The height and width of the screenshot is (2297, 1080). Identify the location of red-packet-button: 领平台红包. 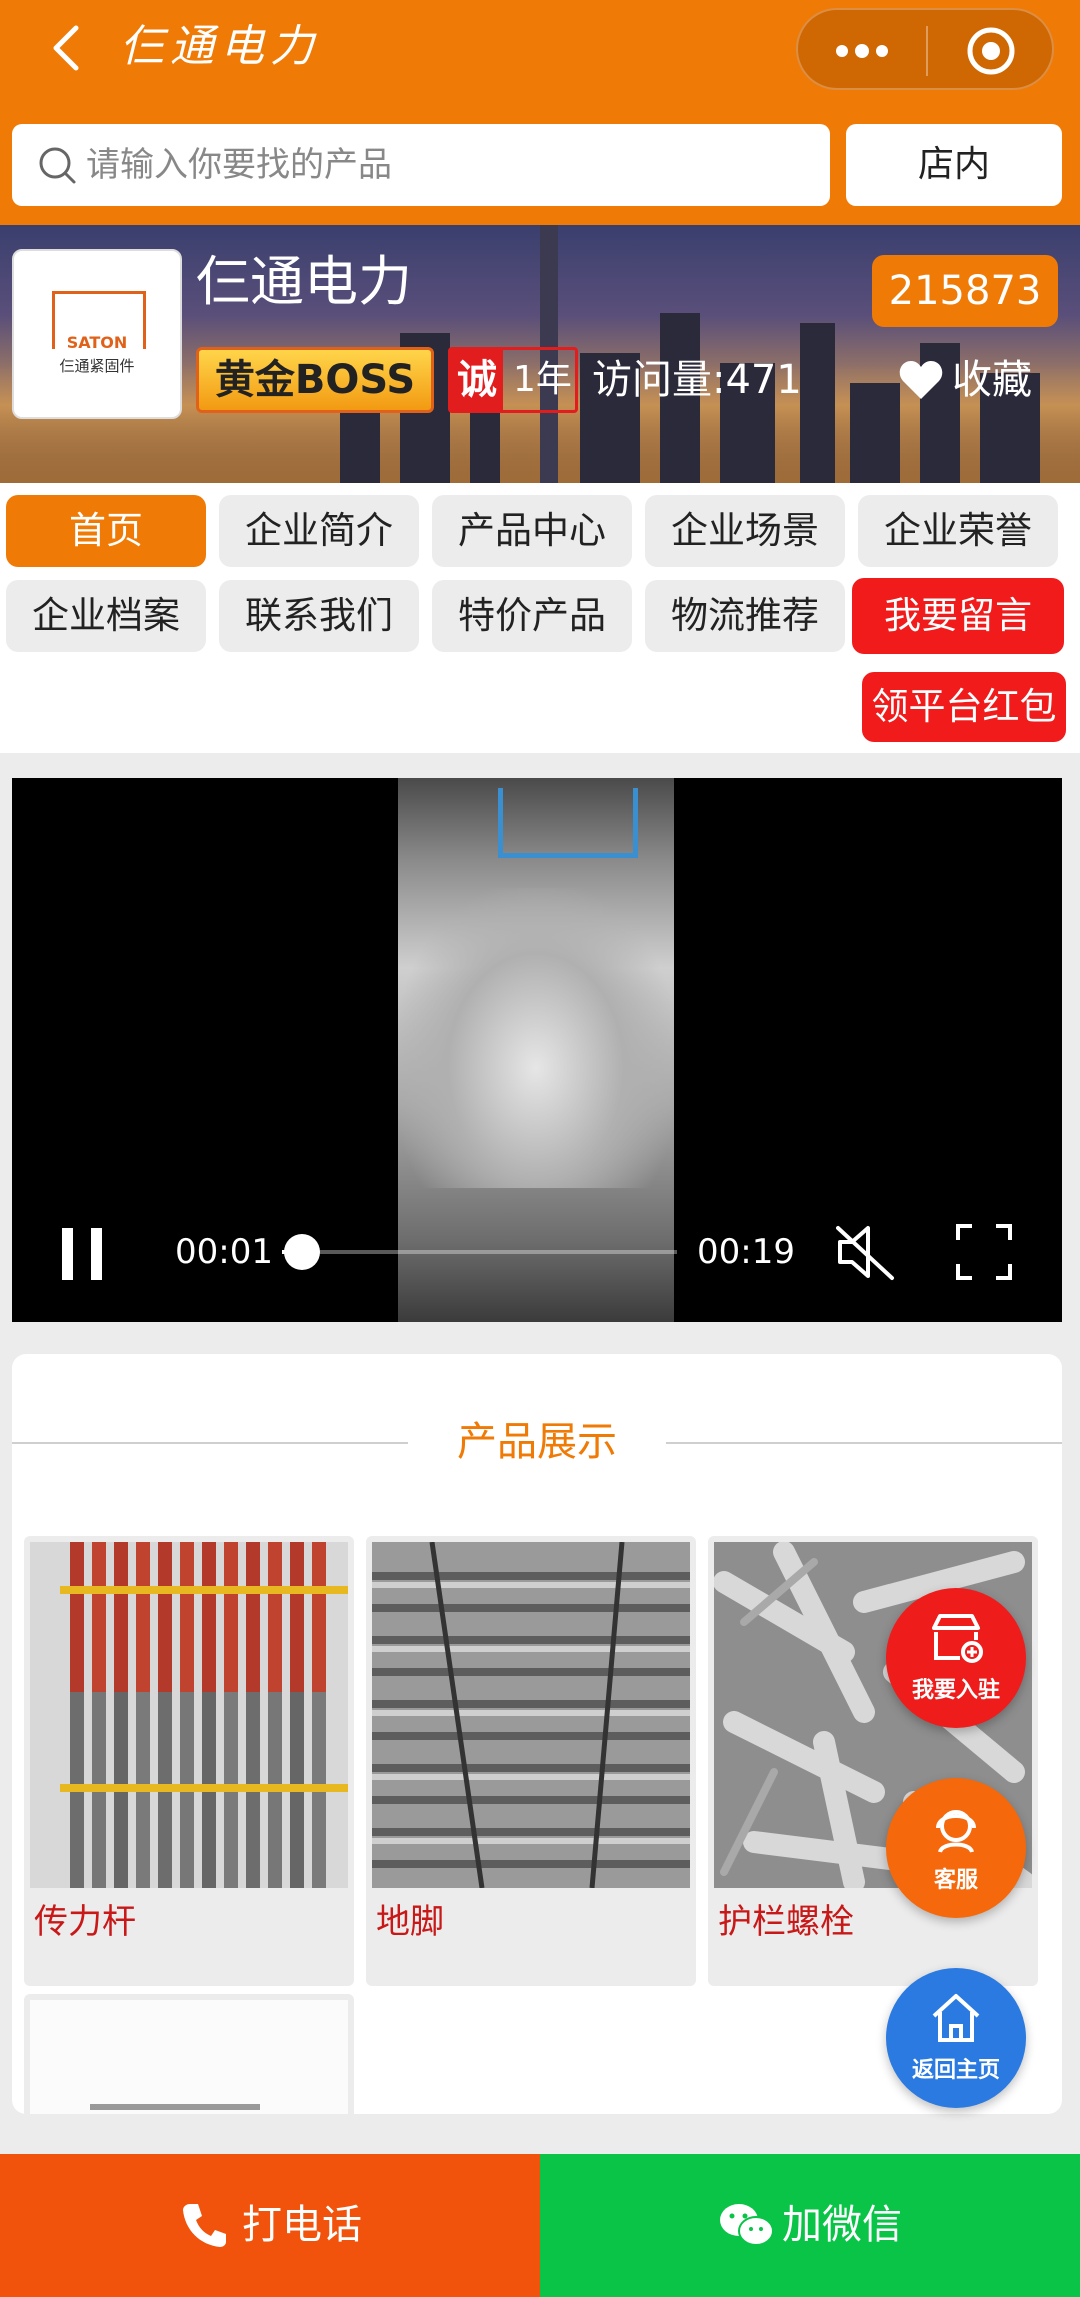
(964, 707).